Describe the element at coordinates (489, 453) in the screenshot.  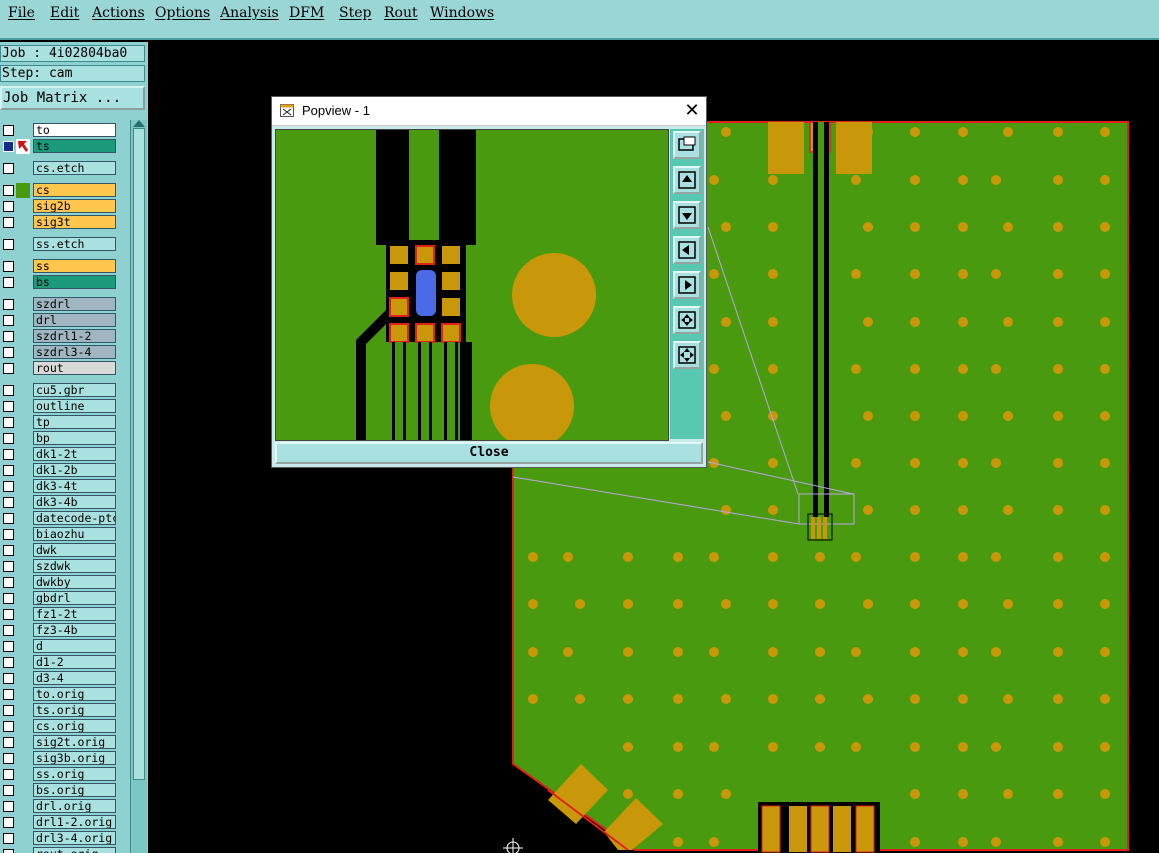
I see `popview-close-button: Close` at that location.